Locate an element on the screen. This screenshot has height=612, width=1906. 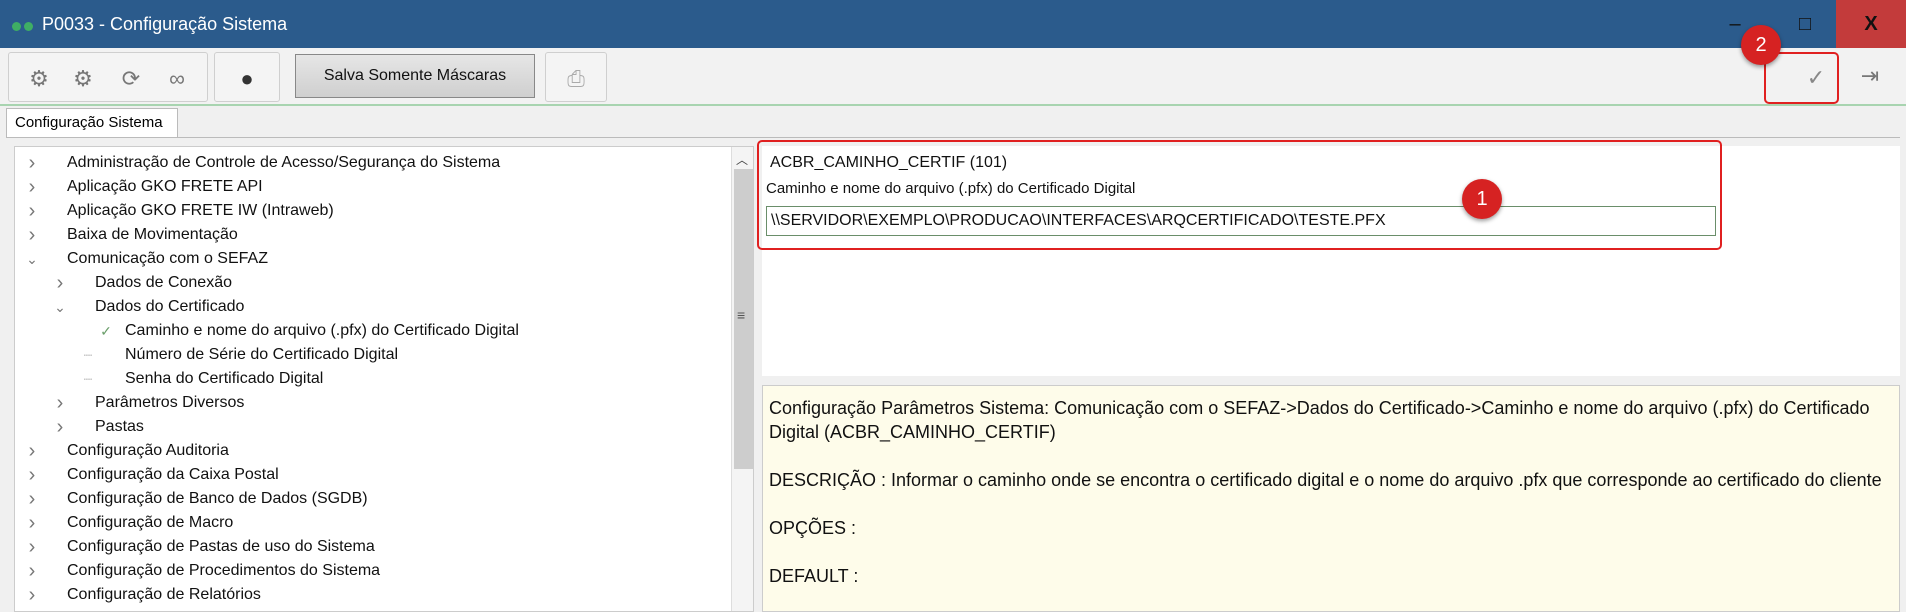
print-icon: ⎙ is located at coordinates (576, 79).